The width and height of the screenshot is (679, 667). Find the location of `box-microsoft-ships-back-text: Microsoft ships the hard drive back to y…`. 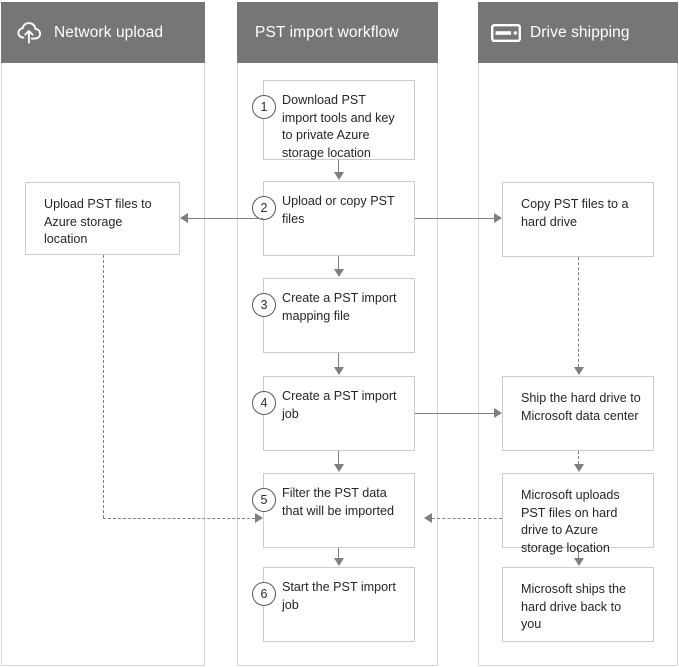

box-microsoft-ships-back-text: Microsoft ships the hard drive back to y… is located at coordinates (573, 606).